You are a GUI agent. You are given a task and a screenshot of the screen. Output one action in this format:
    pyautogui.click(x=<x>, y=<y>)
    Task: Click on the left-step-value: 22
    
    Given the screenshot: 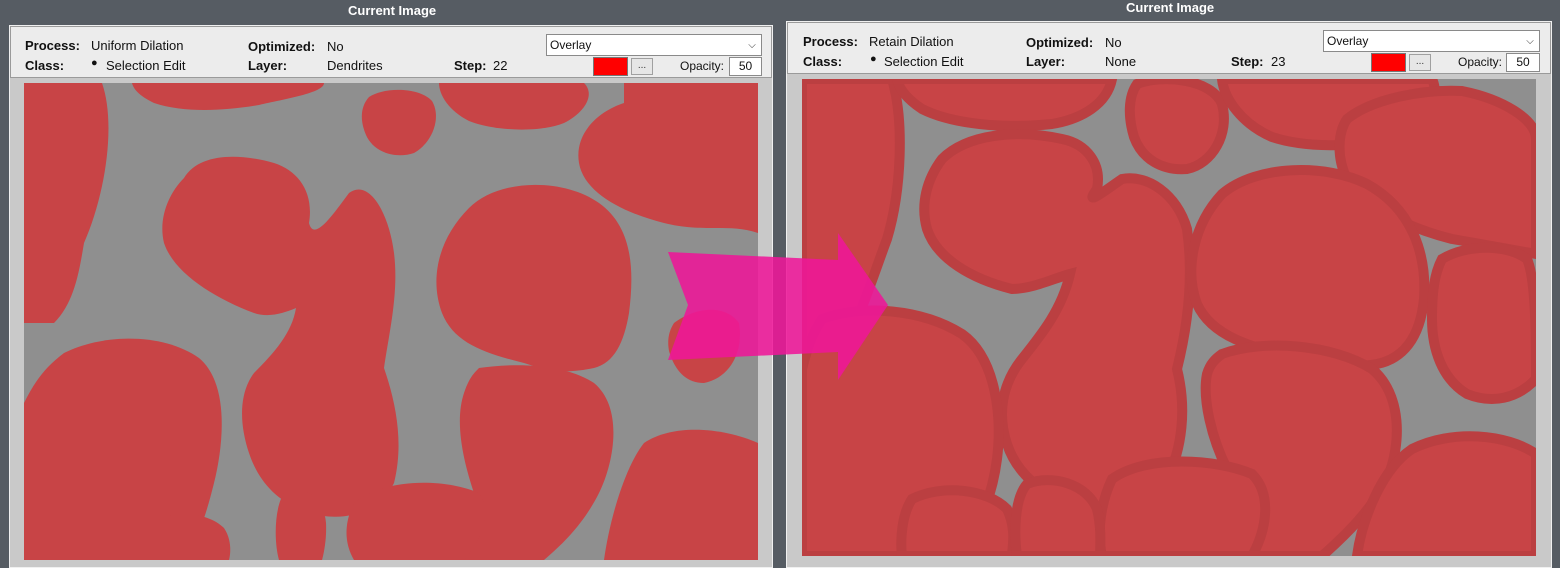 What is the action you would take?
    pyautogui.click(x=500, y=65)
    